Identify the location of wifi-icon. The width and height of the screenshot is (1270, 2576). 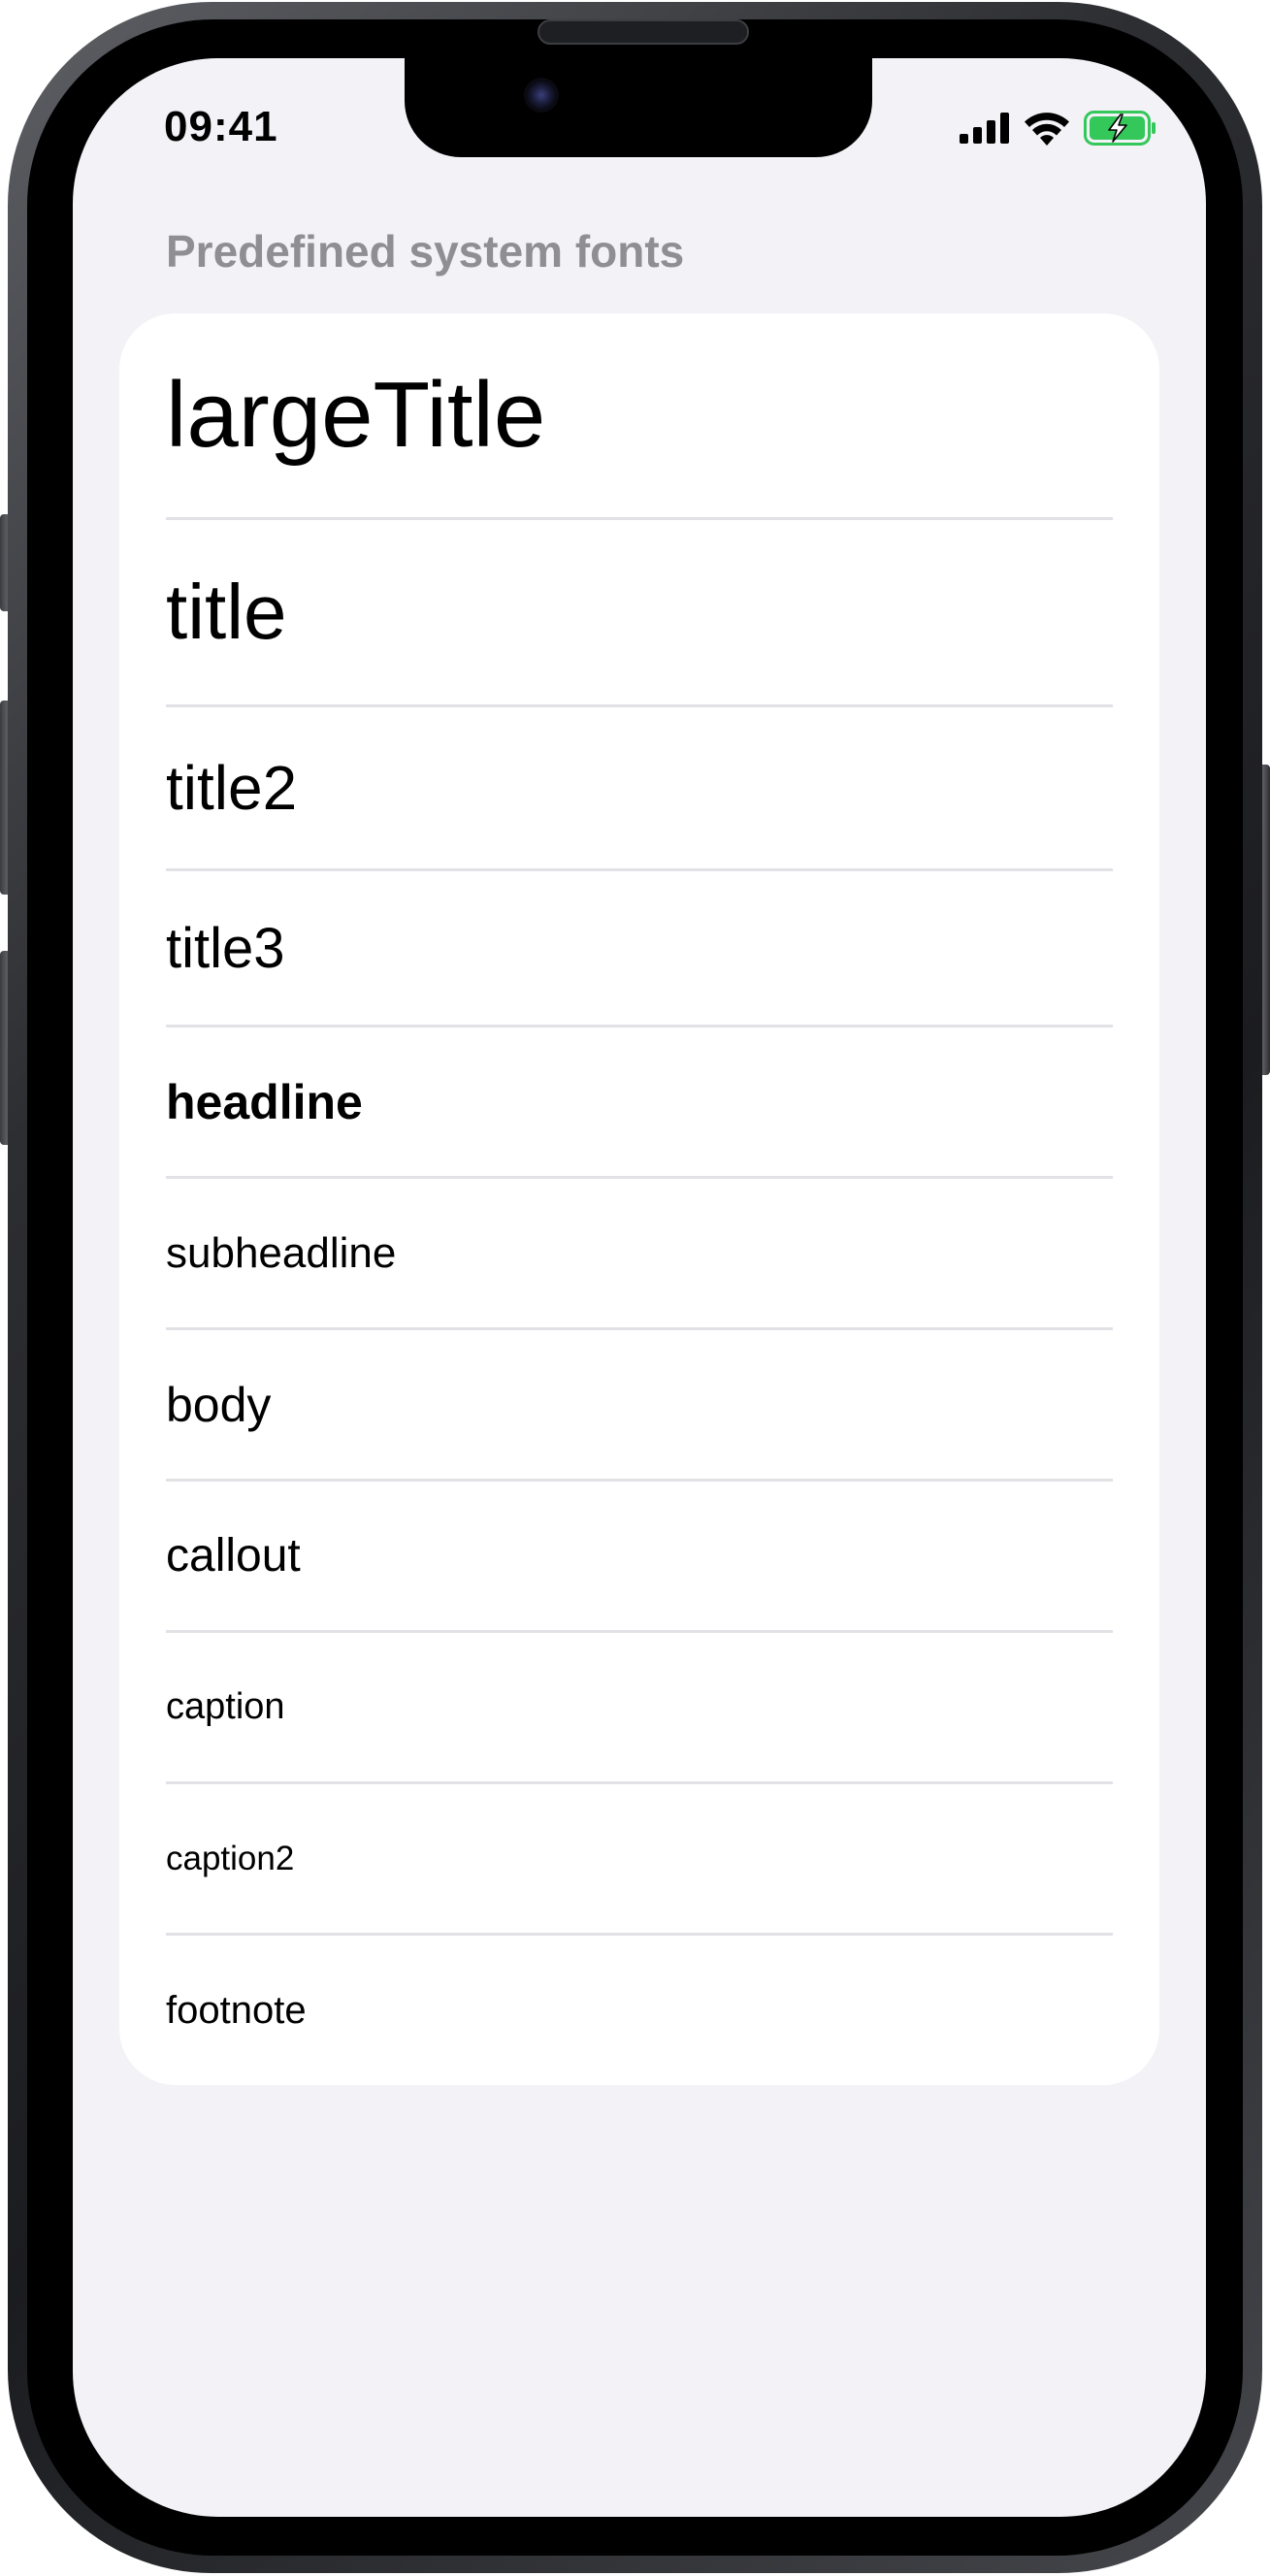
(1047, 128).